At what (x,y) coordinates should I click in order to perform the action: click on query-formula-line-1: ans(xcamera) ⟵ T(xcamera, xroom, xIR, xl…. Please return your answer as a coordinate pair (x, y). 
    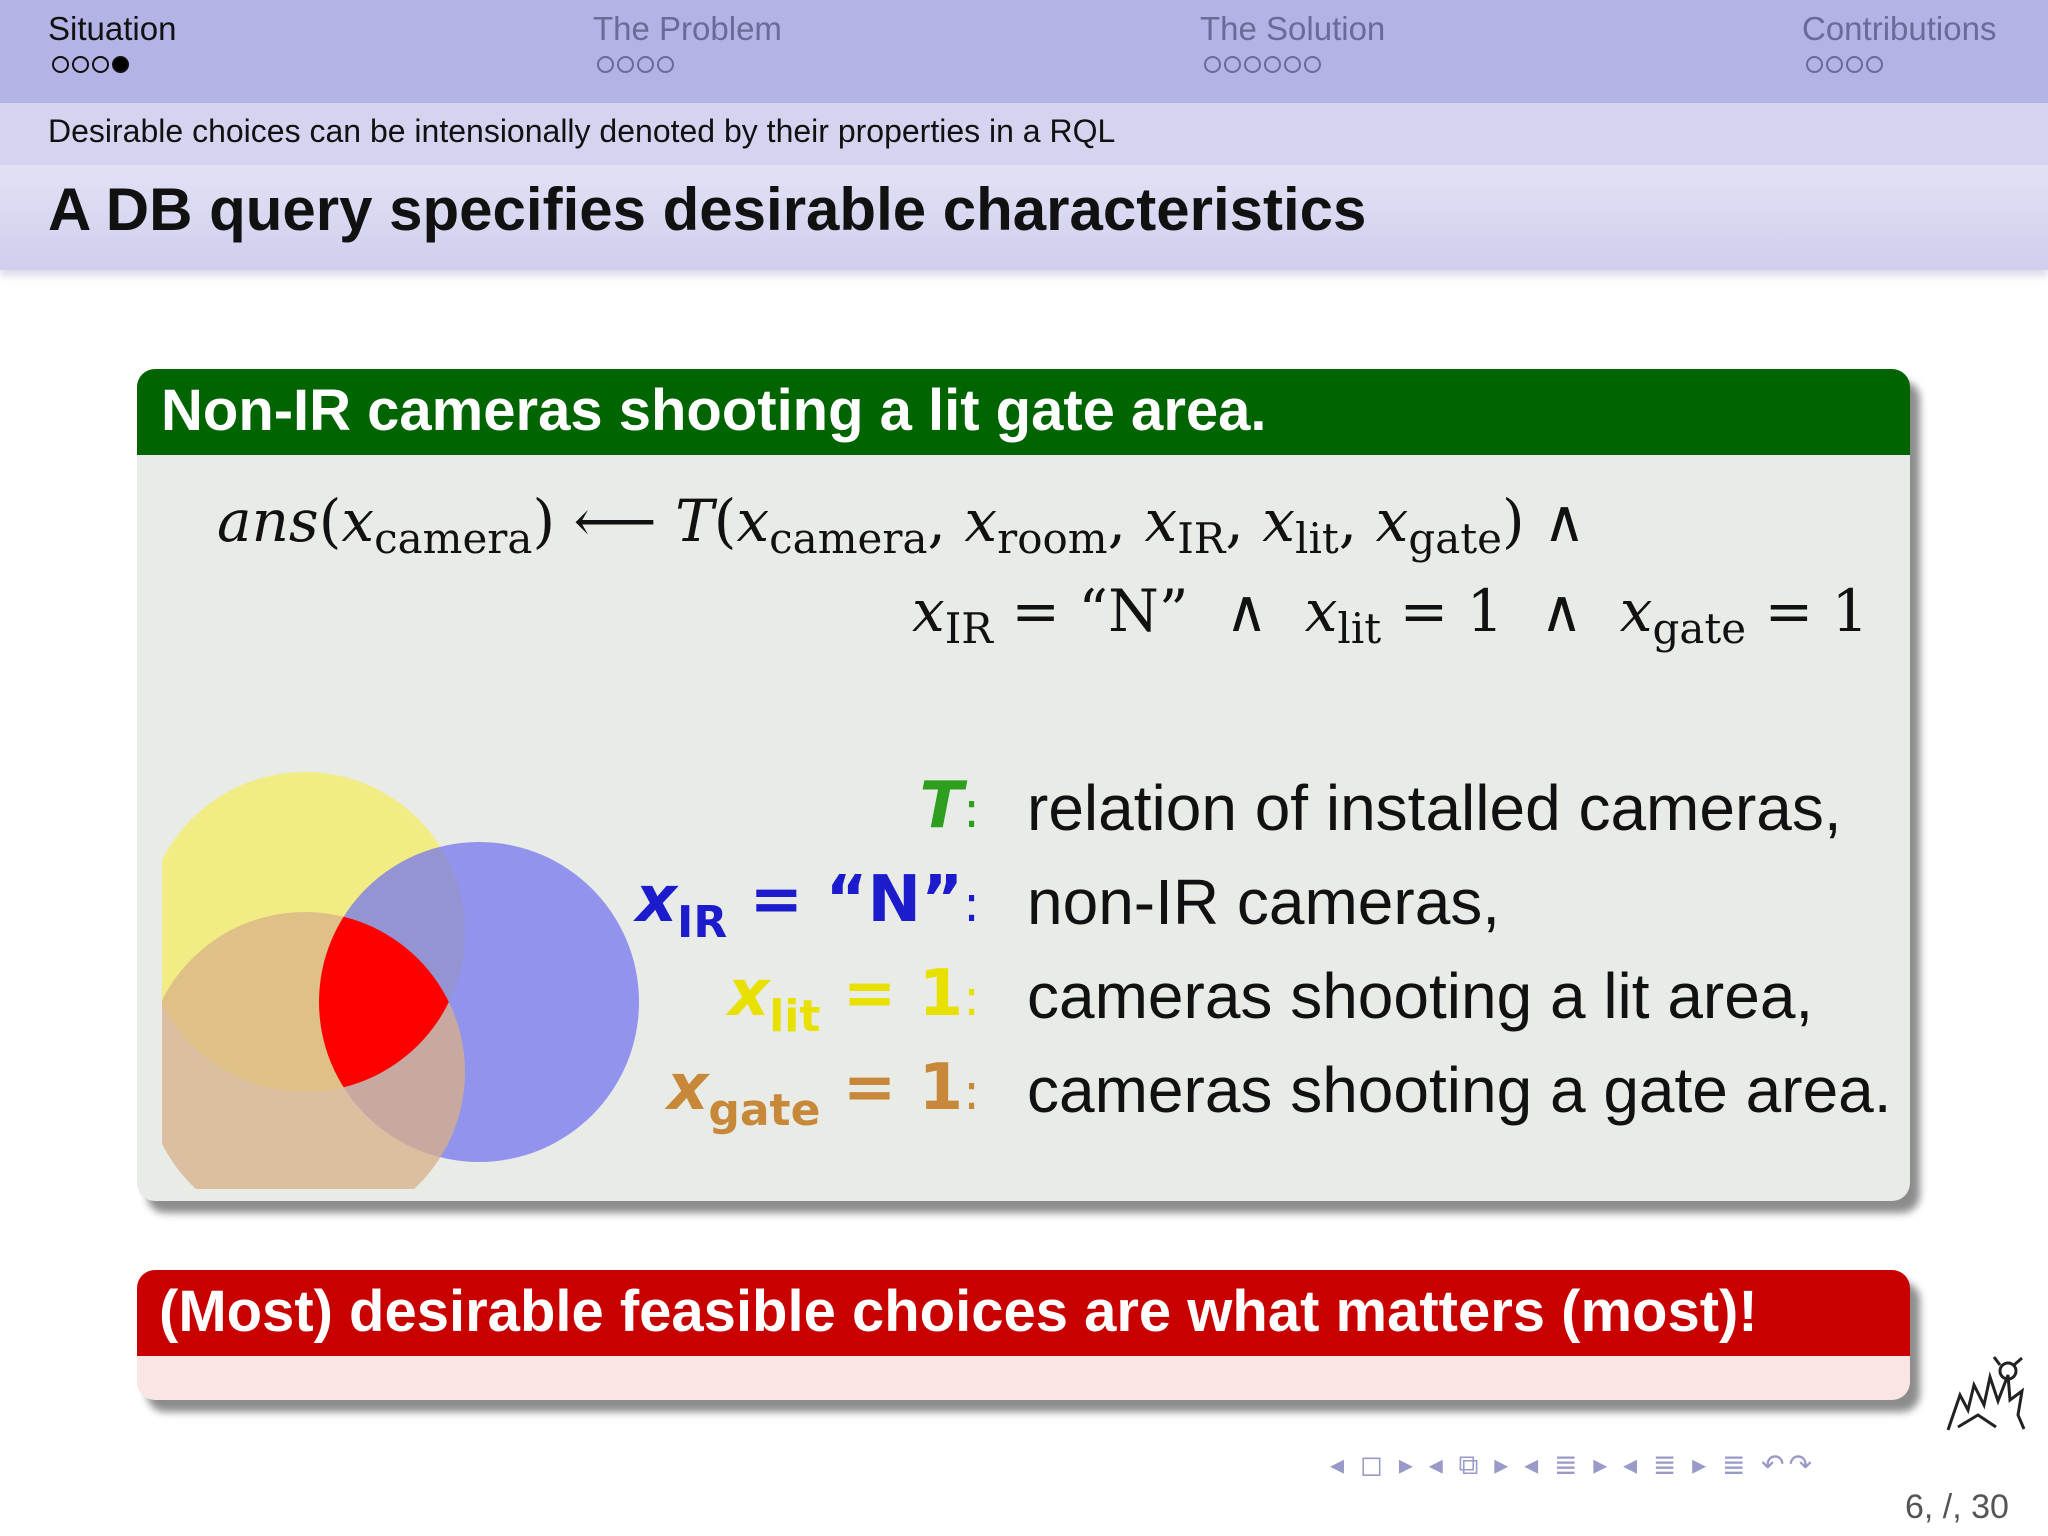
    Looking at the image, I should click on (901, 525).